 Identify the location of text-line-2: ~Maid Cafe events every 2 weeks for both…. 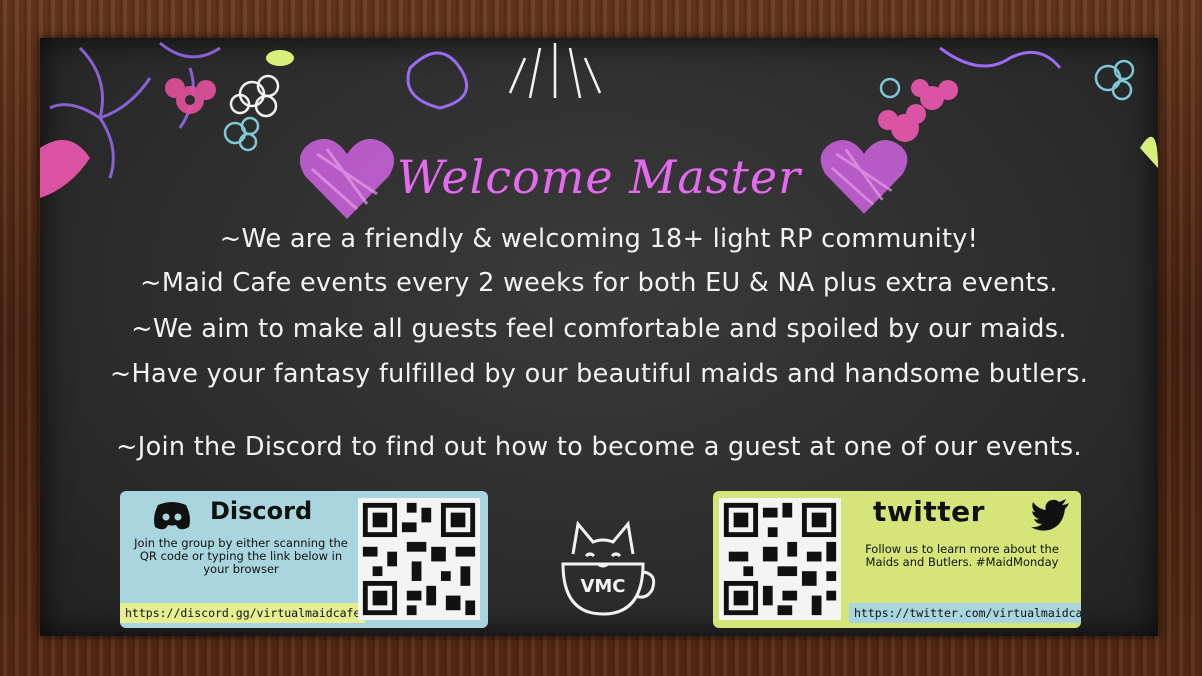
(599, 283).